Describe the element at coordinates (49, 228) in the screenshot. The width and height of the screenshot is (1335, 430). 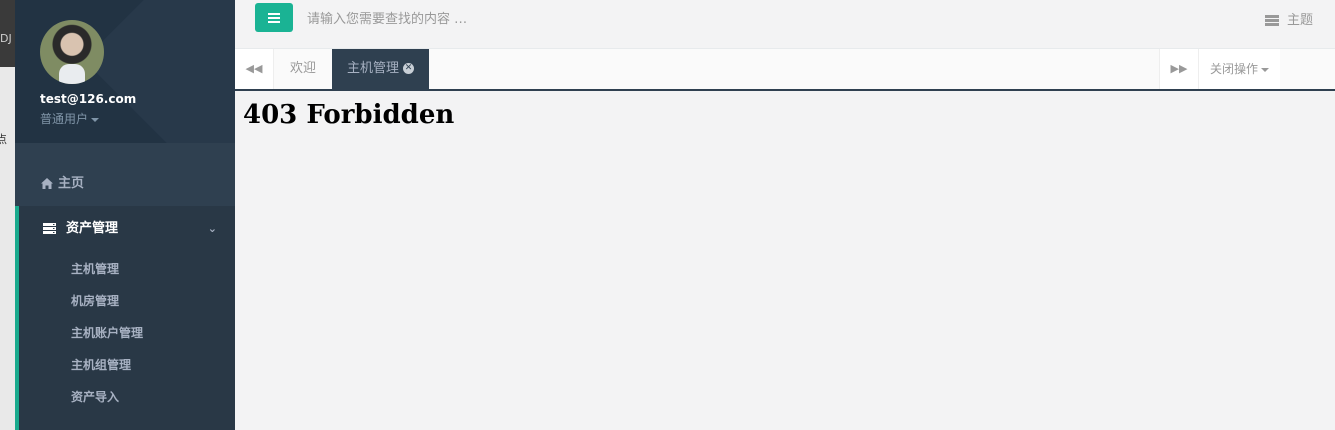
I see `server-icon` at that location.